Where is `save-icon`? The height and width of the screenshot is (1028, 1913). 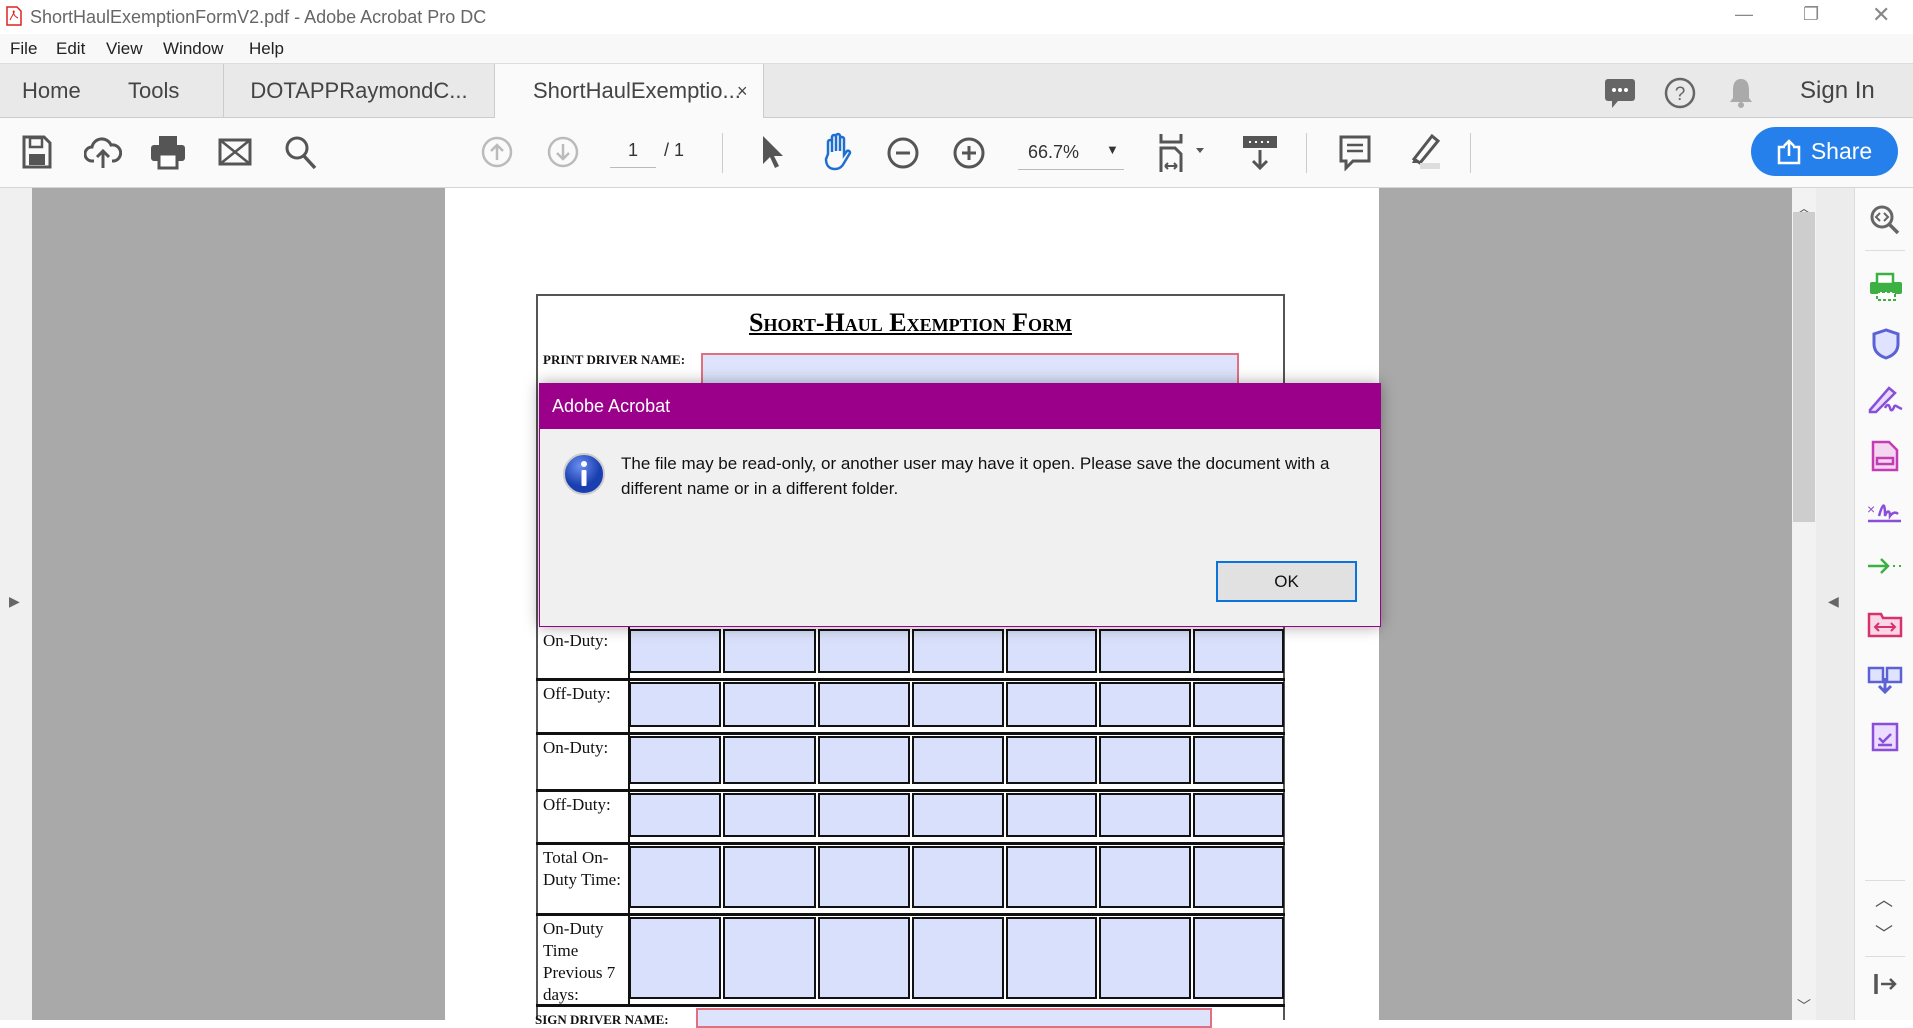
save-icon is located at coordinates (37, 152).